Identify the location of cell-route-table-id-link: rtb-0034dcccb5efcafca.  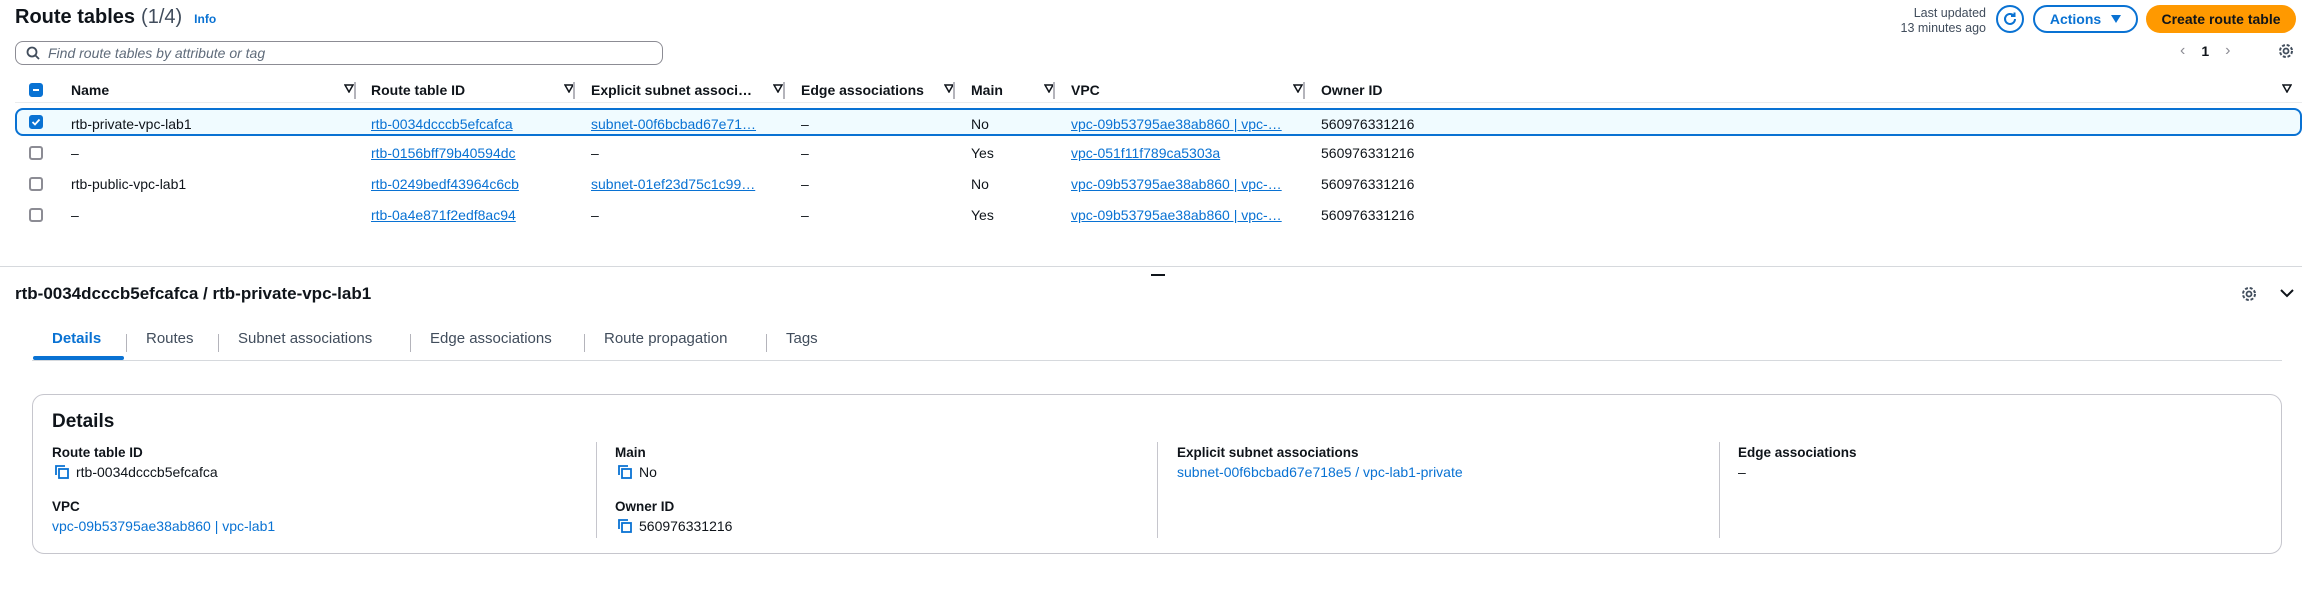
(471, 124).